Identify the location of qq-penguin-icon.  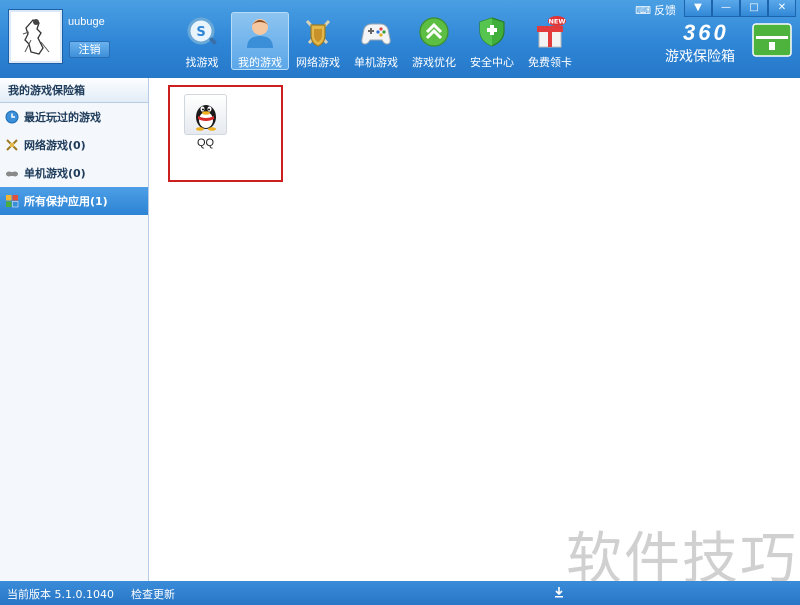
(205, 117).